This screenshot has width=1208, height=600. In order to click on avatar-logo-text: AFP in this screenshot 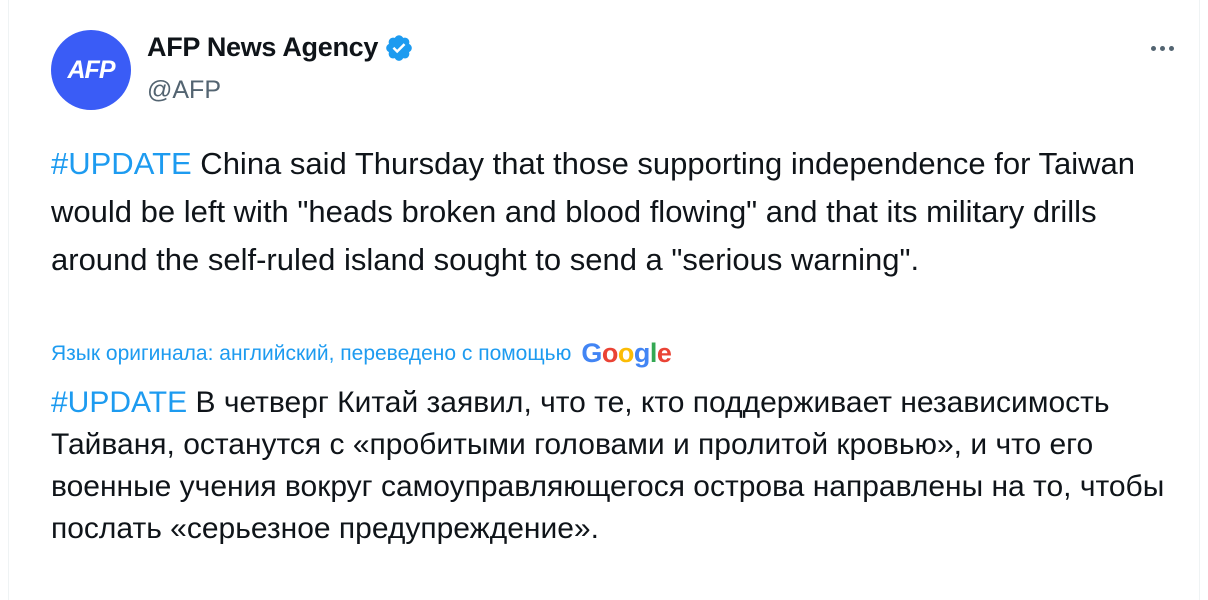, I will do `click(91, 69)`.